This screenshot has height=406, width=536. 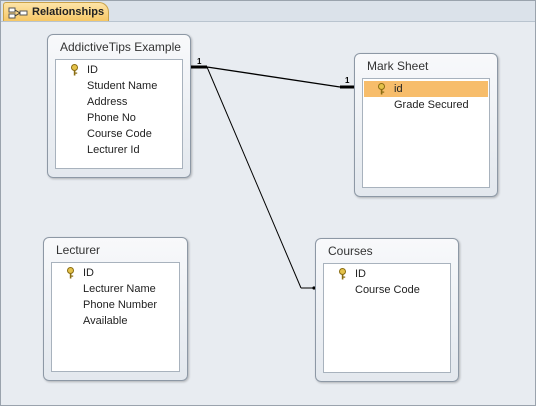 What do you see at coordinates (105, 321) in the screenshot?
I see `field-name: Available` at bounding box center [105, 321].